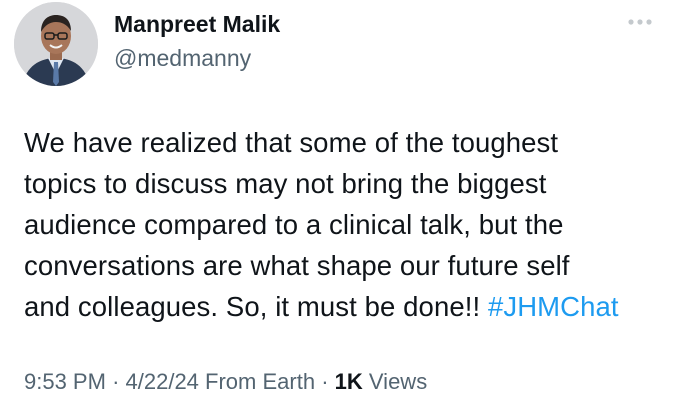  Describe the element at coordinates (348, 381) in the screenshot. I see `views-count: 1K` at that location.